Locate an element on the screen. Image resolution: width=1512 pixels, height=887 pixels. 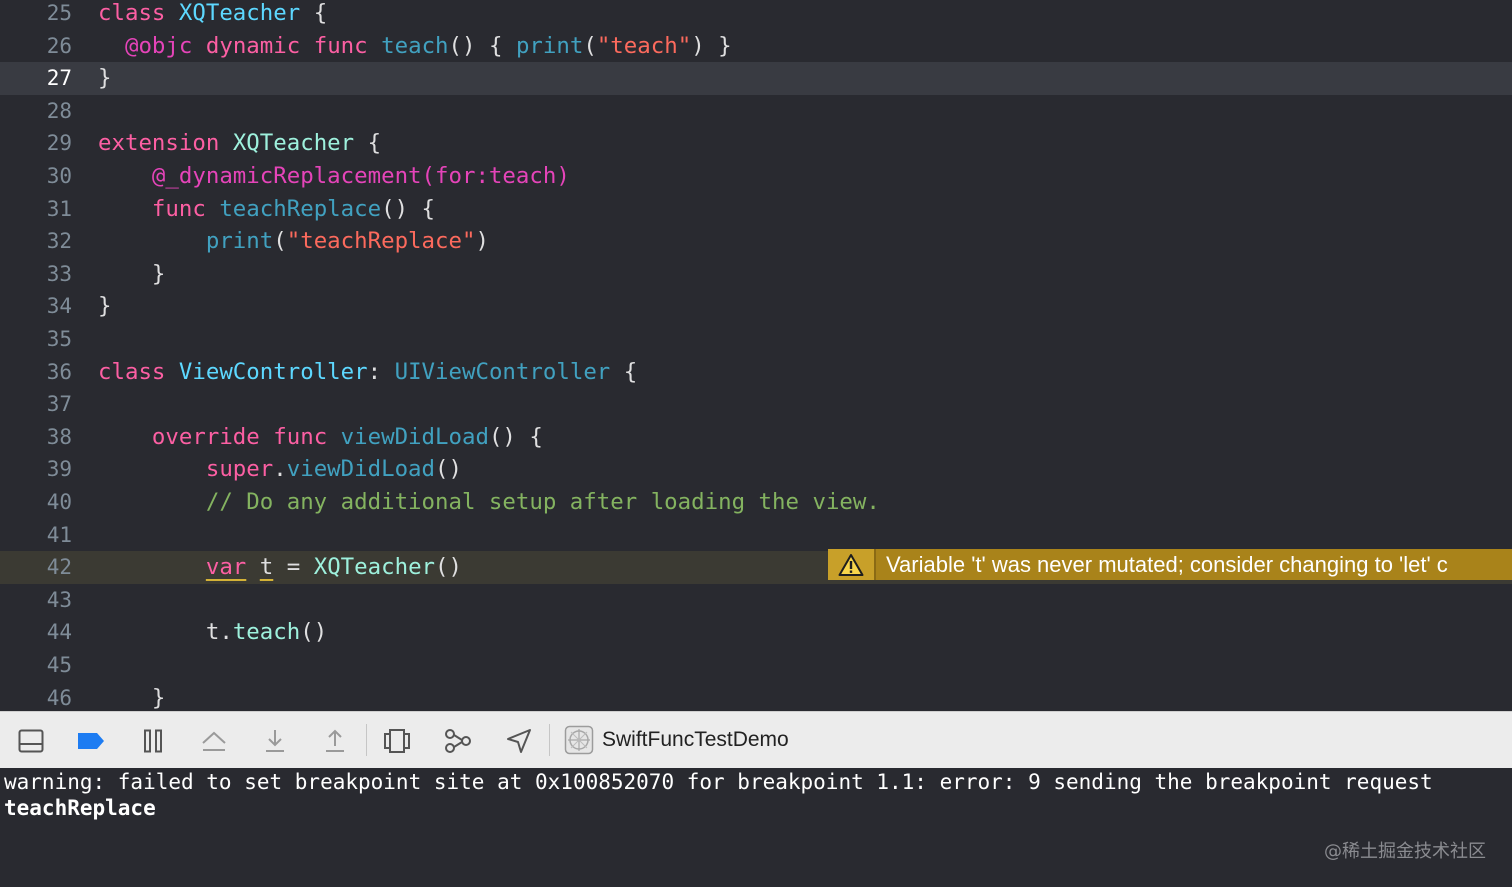
code-line: 45 is located at coordinates (756, 665).